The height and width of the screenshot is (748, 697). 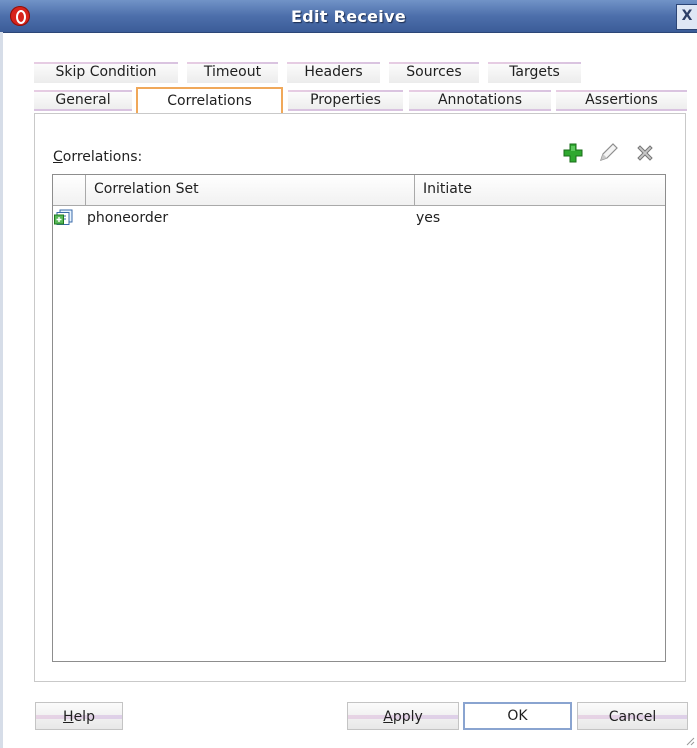 What do you see at coordinates (686, 17) in the screenshot?
I see `close-button: X` at bounding box center [686, 17].